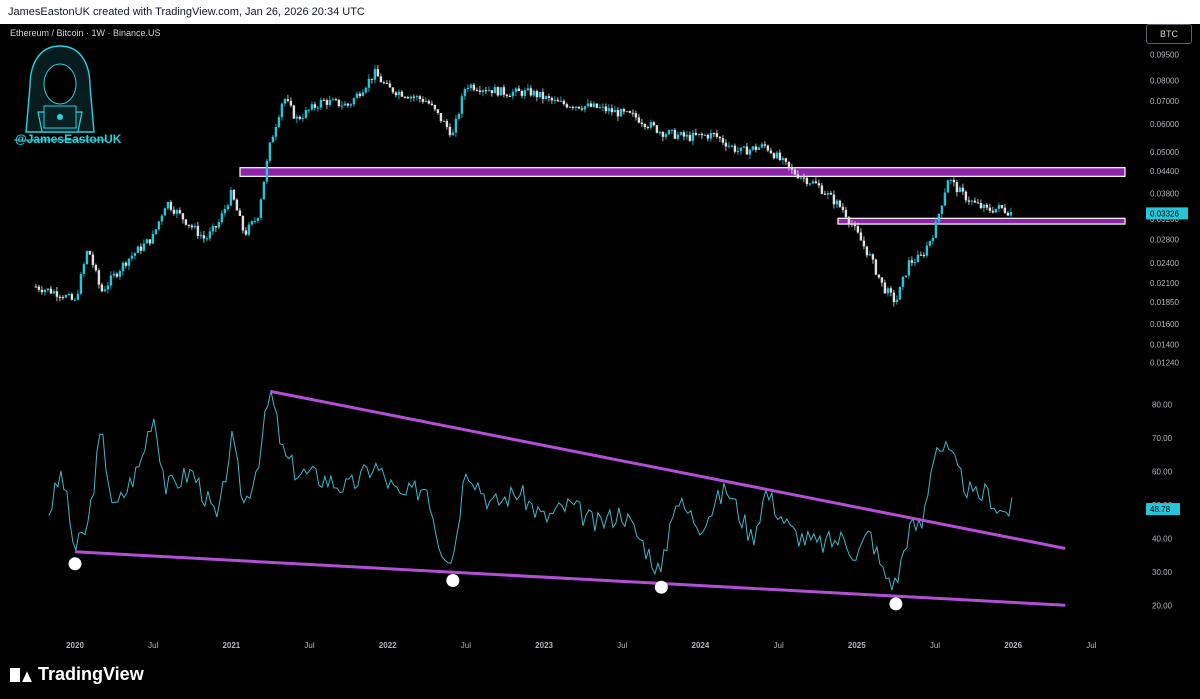  I want to click on time-axis-label: 2021, so click(231, 645).